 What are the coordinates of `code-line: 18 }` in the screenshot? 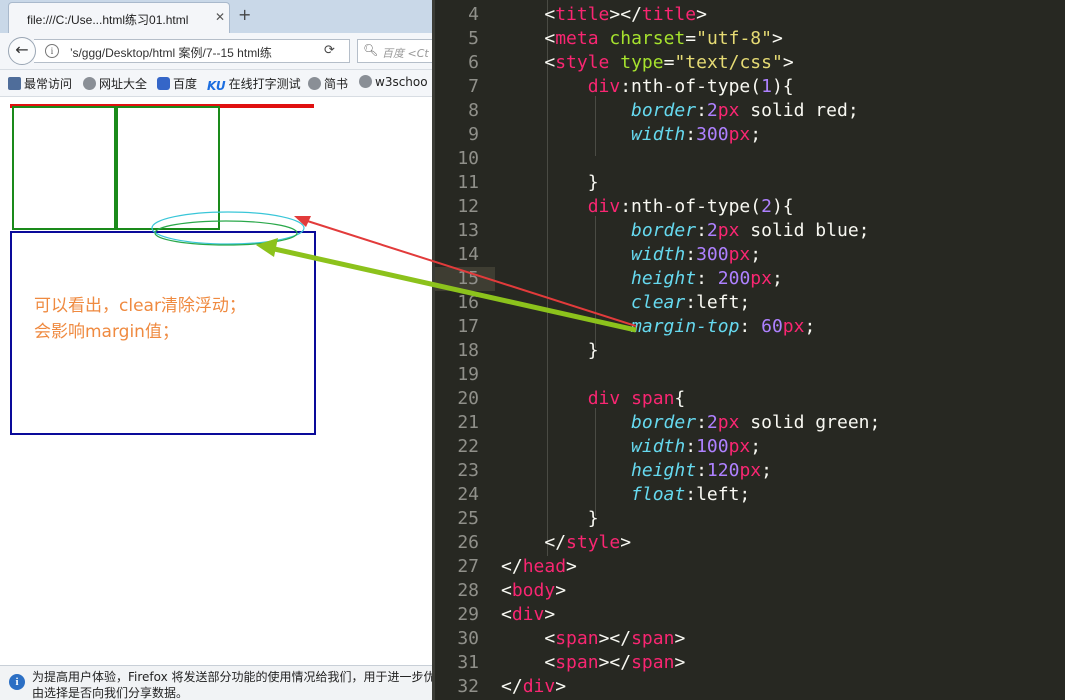 It's located at (750, 351).